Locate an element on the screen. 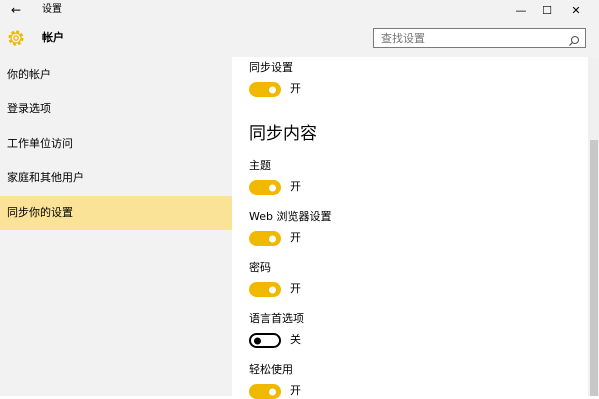 This screenshot has width=599, height=399. browser-settings-label: Web 浏览器设置 is located at coordinates (290, 216).